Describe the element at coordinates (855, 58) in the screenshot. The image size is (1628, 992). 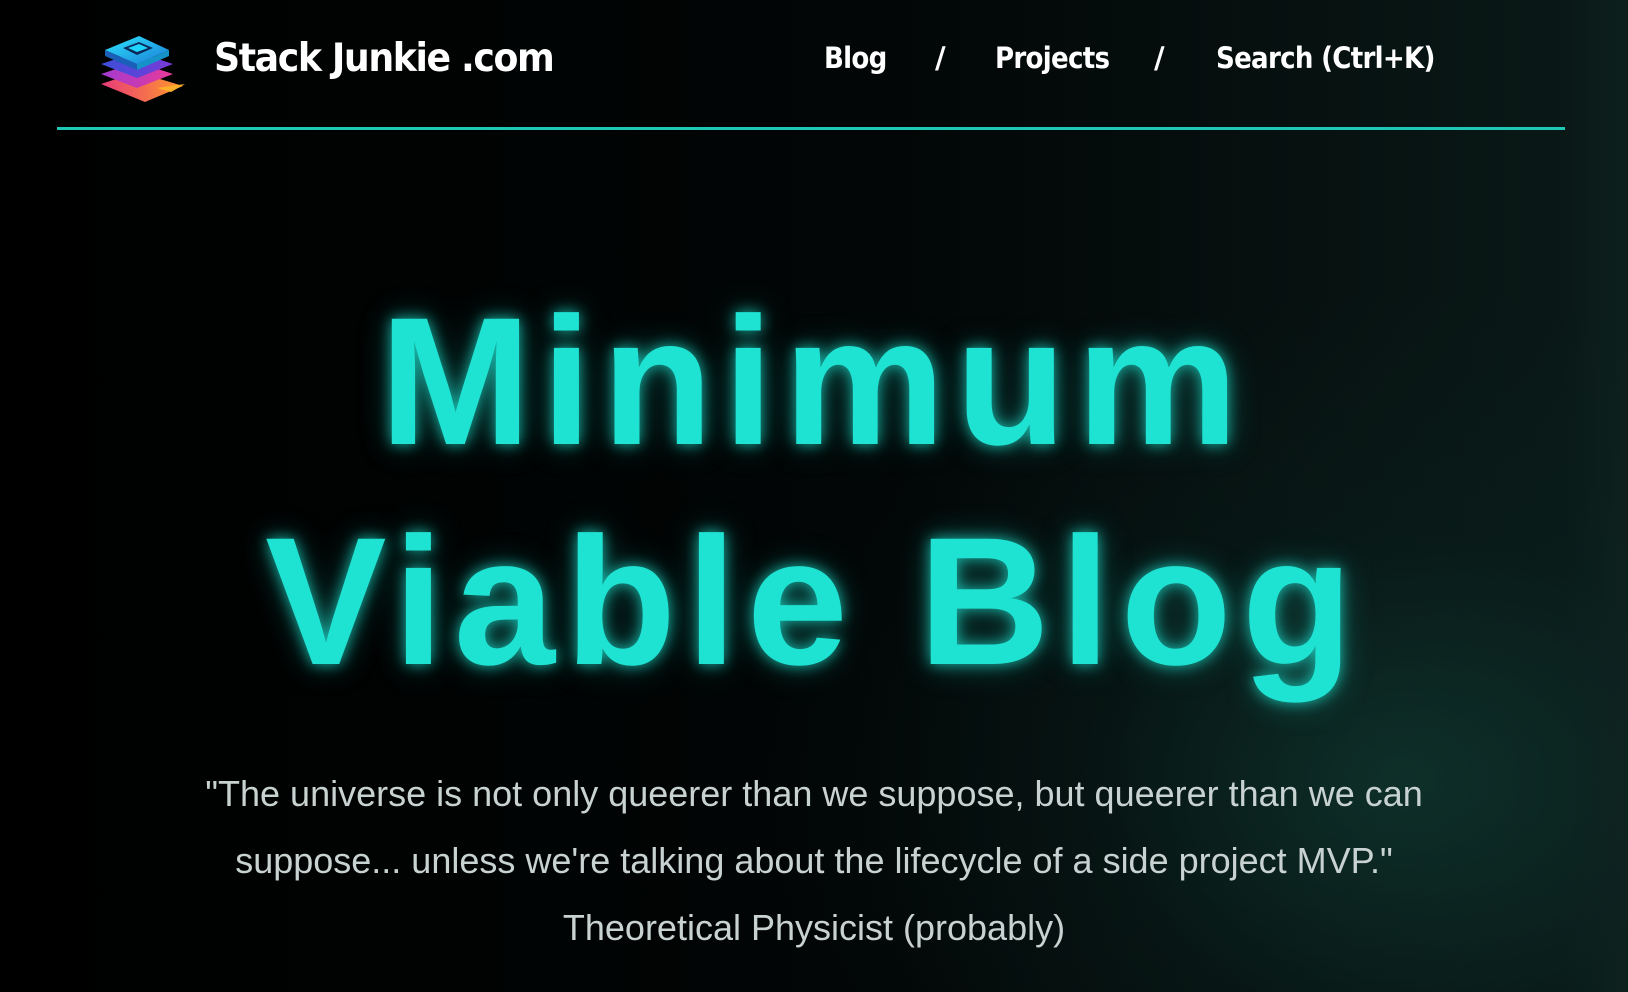
I see `nav-link-blog: Blog` at that location.